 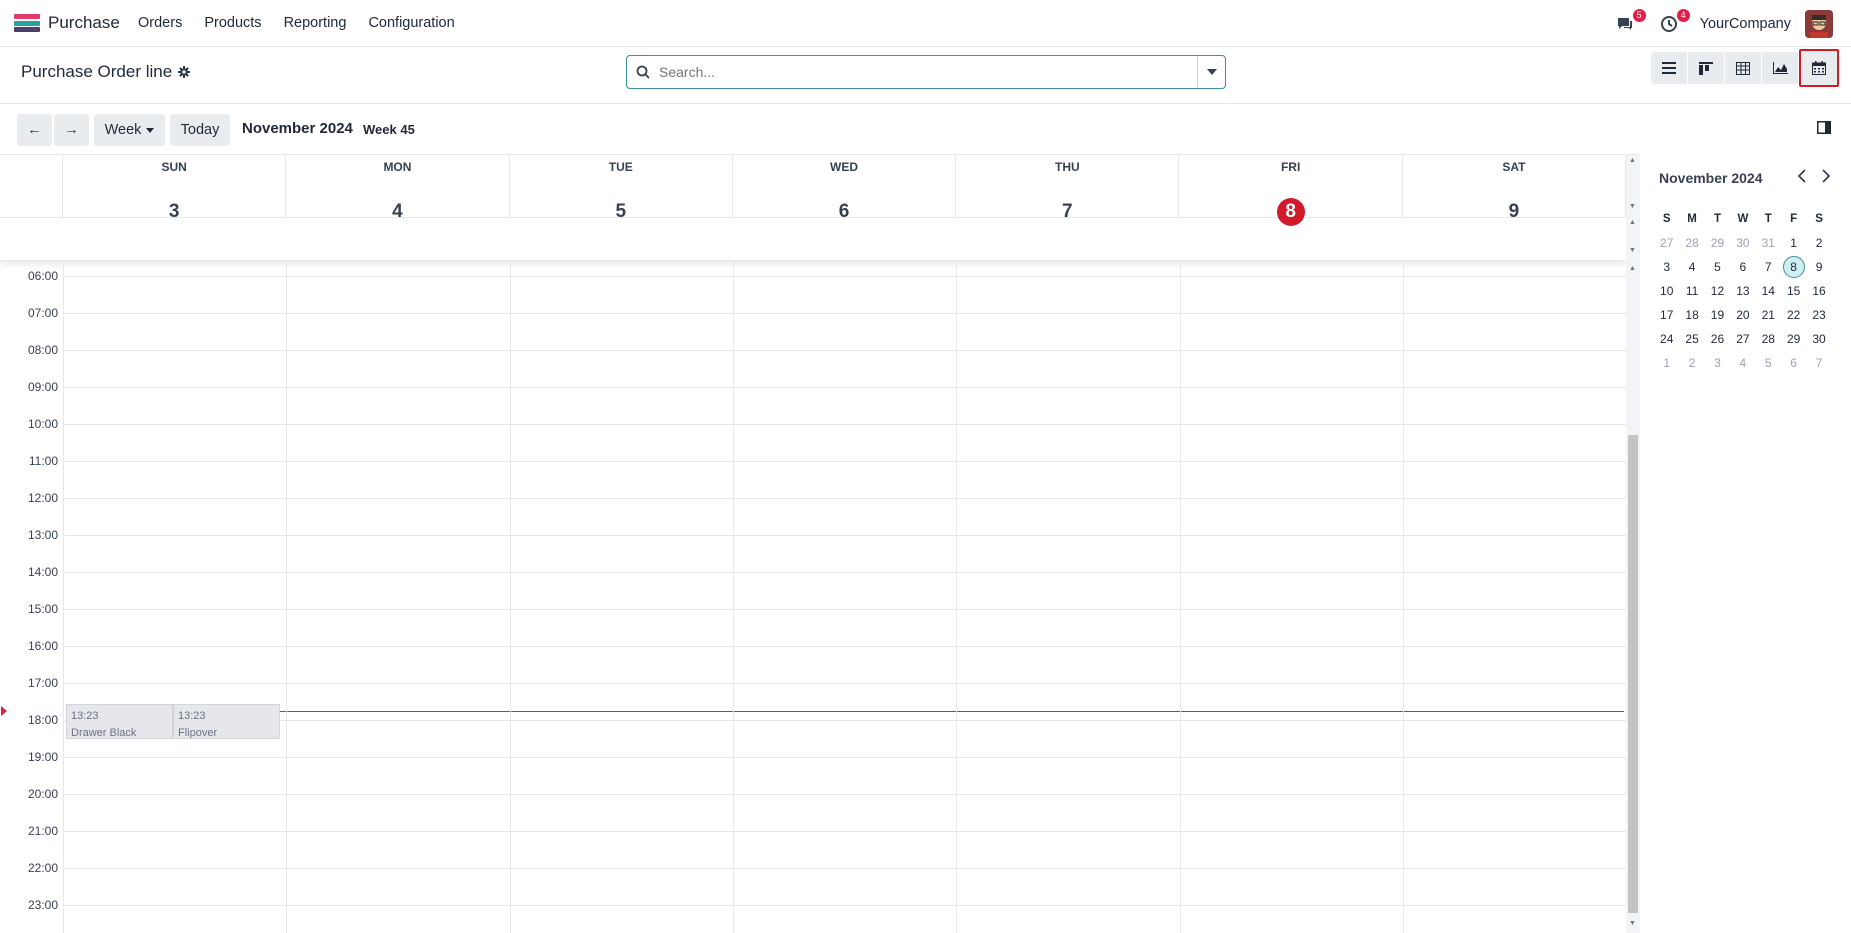 What do you see at coordinates (1691, 291) in the screenshot?
I see `mini-calendar-day: 11` at bounding box center [1691, 291].